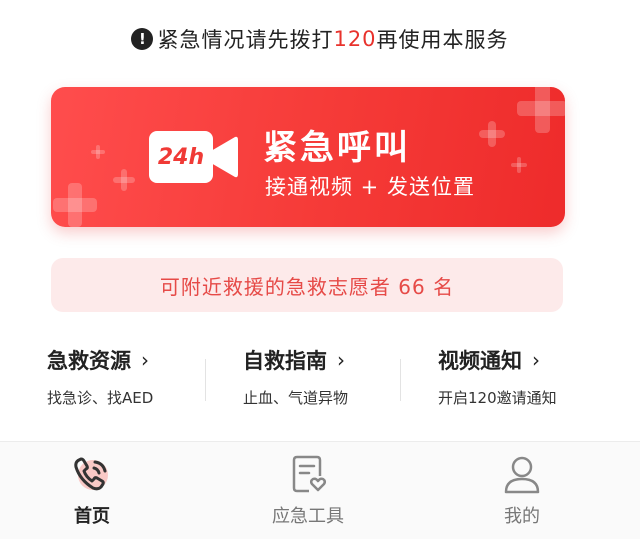  Describe the element at coordinates (285, 361) in the screenshot. I see `quick-link-title: 自救指南` at that location.